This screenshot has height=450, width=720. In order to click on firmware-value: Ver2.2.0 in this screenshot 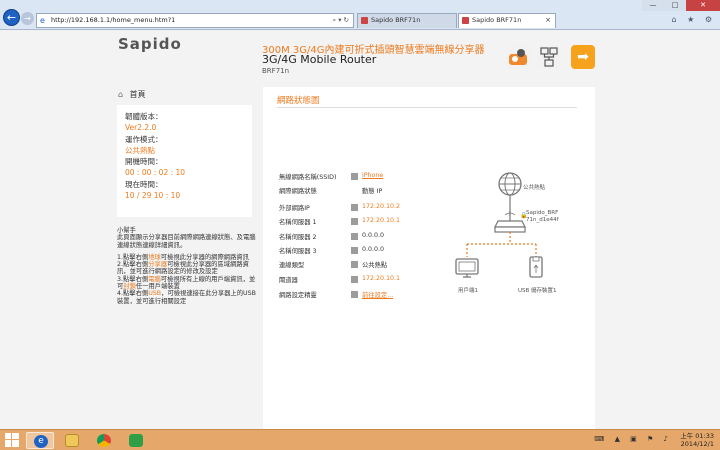, I will do `click(141, 128)`.